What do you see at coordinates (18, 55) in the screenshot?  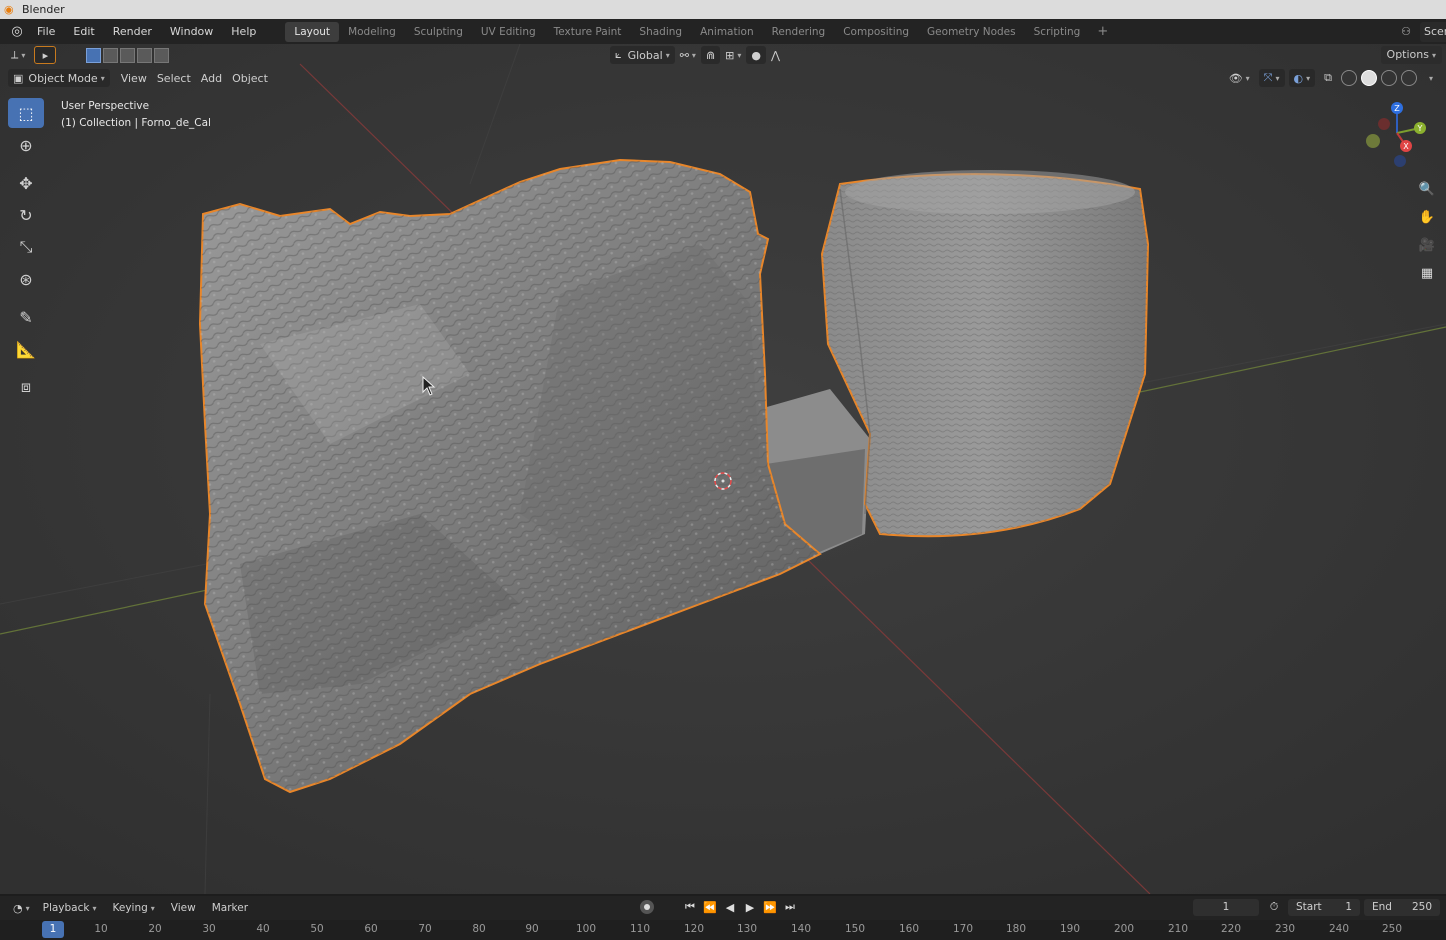 I see `editor-type-selector: ⟂ ▾` at bounding box center [18, 55].